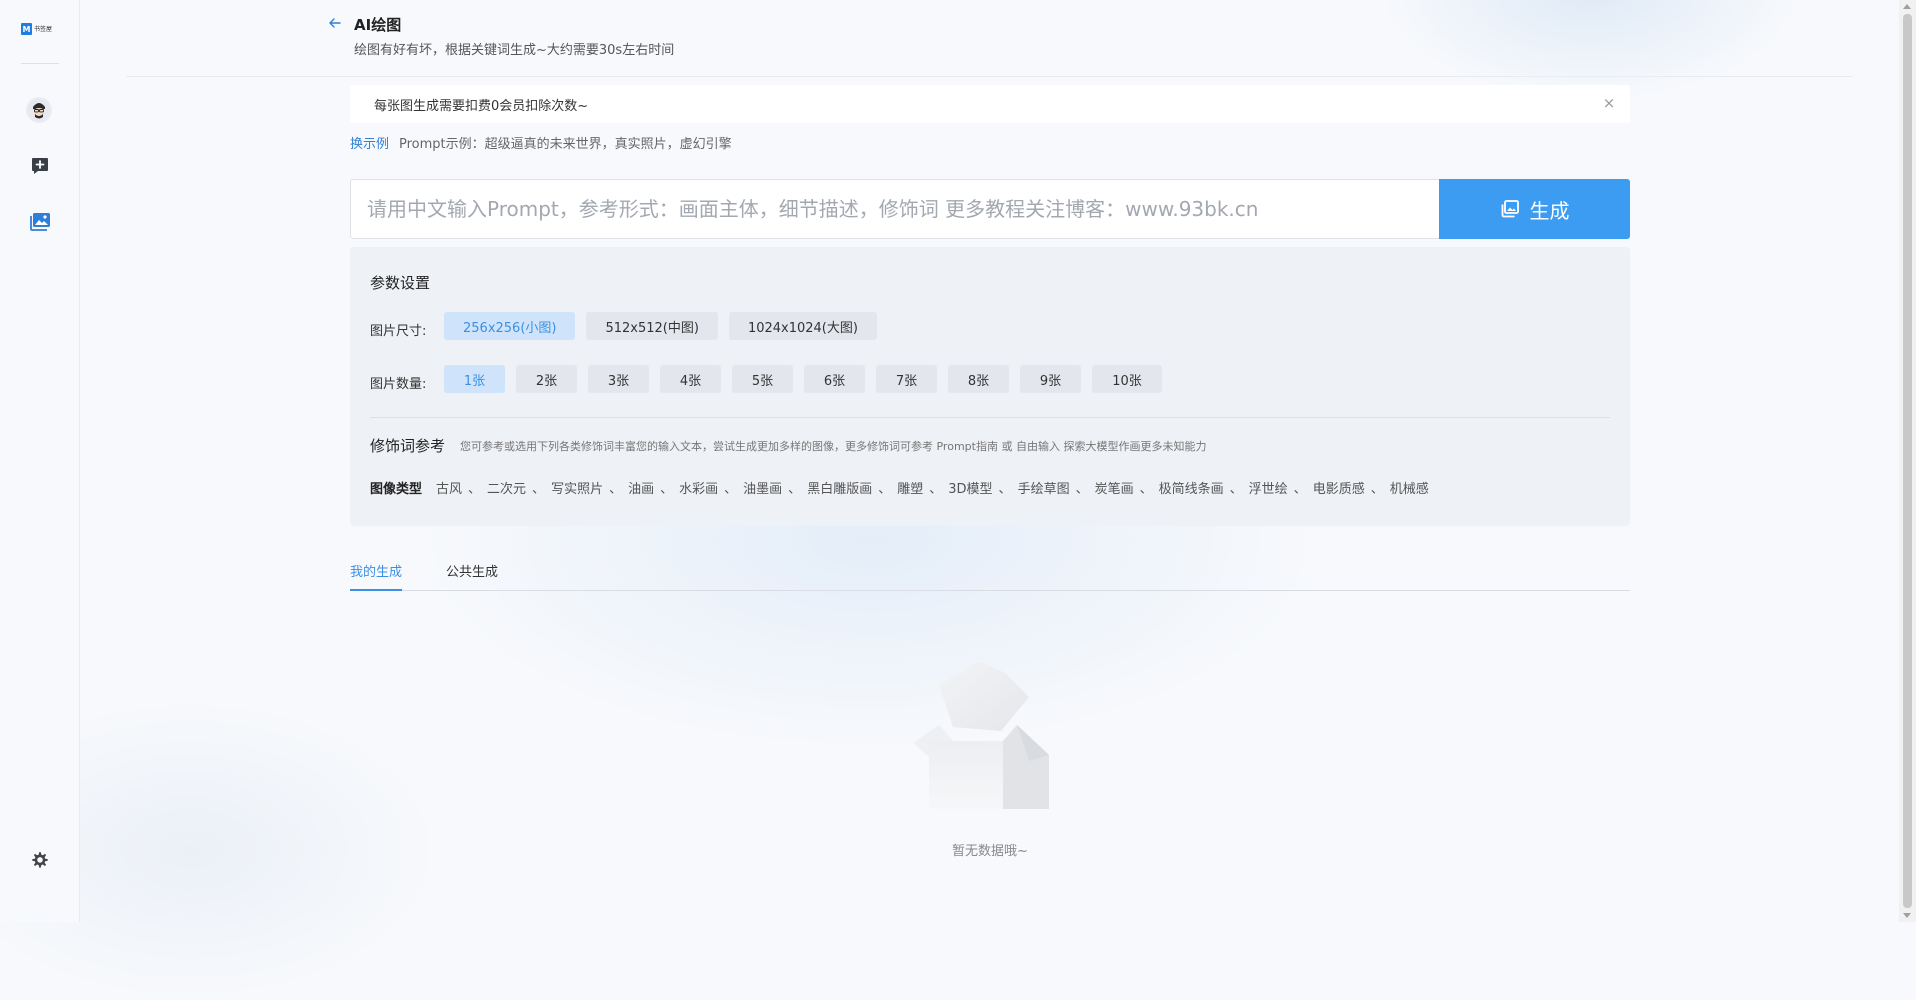  Describe the element at coordinates (1907, 6) in the screenshot. I see `scroll-up-arrow-icon` at that location.